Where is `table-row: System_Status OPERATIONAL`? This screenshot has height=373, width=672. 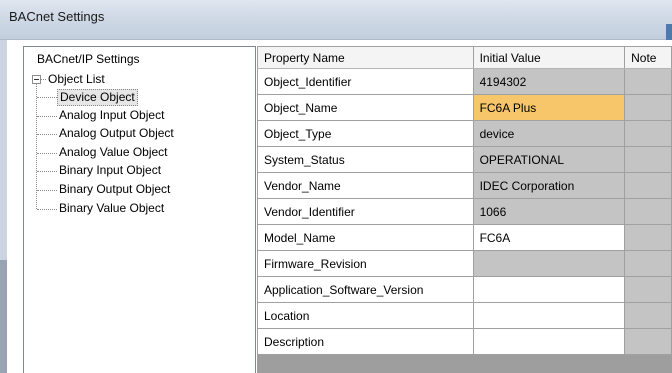
table-row: System_Status OPERATIONAL is located at coordinates (464, 159).